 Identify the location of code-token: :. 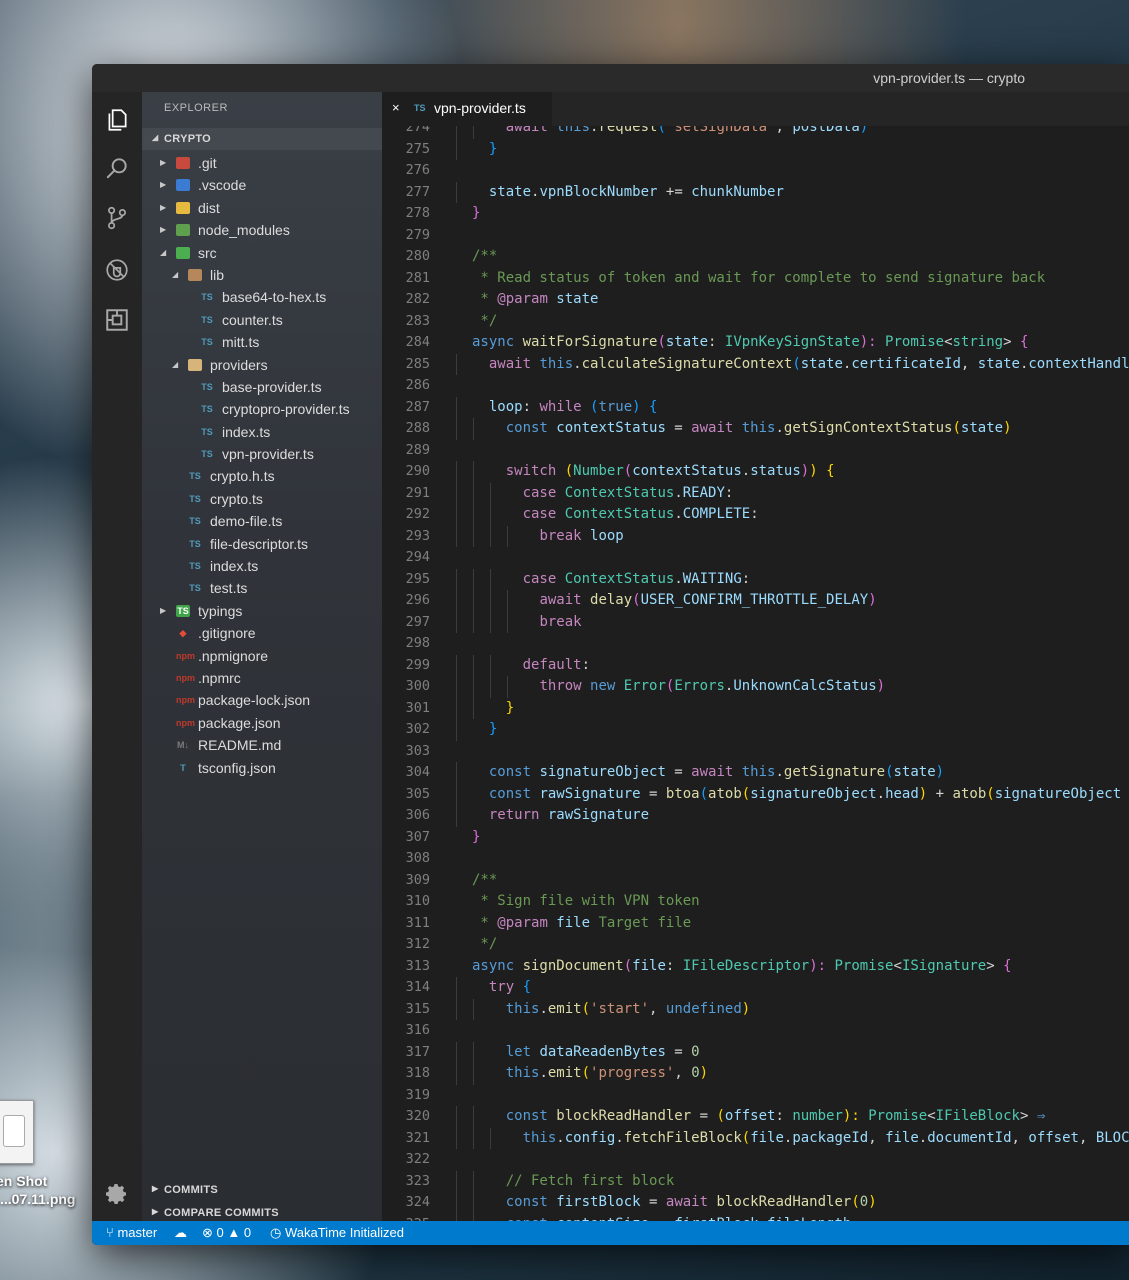
(729, 492).